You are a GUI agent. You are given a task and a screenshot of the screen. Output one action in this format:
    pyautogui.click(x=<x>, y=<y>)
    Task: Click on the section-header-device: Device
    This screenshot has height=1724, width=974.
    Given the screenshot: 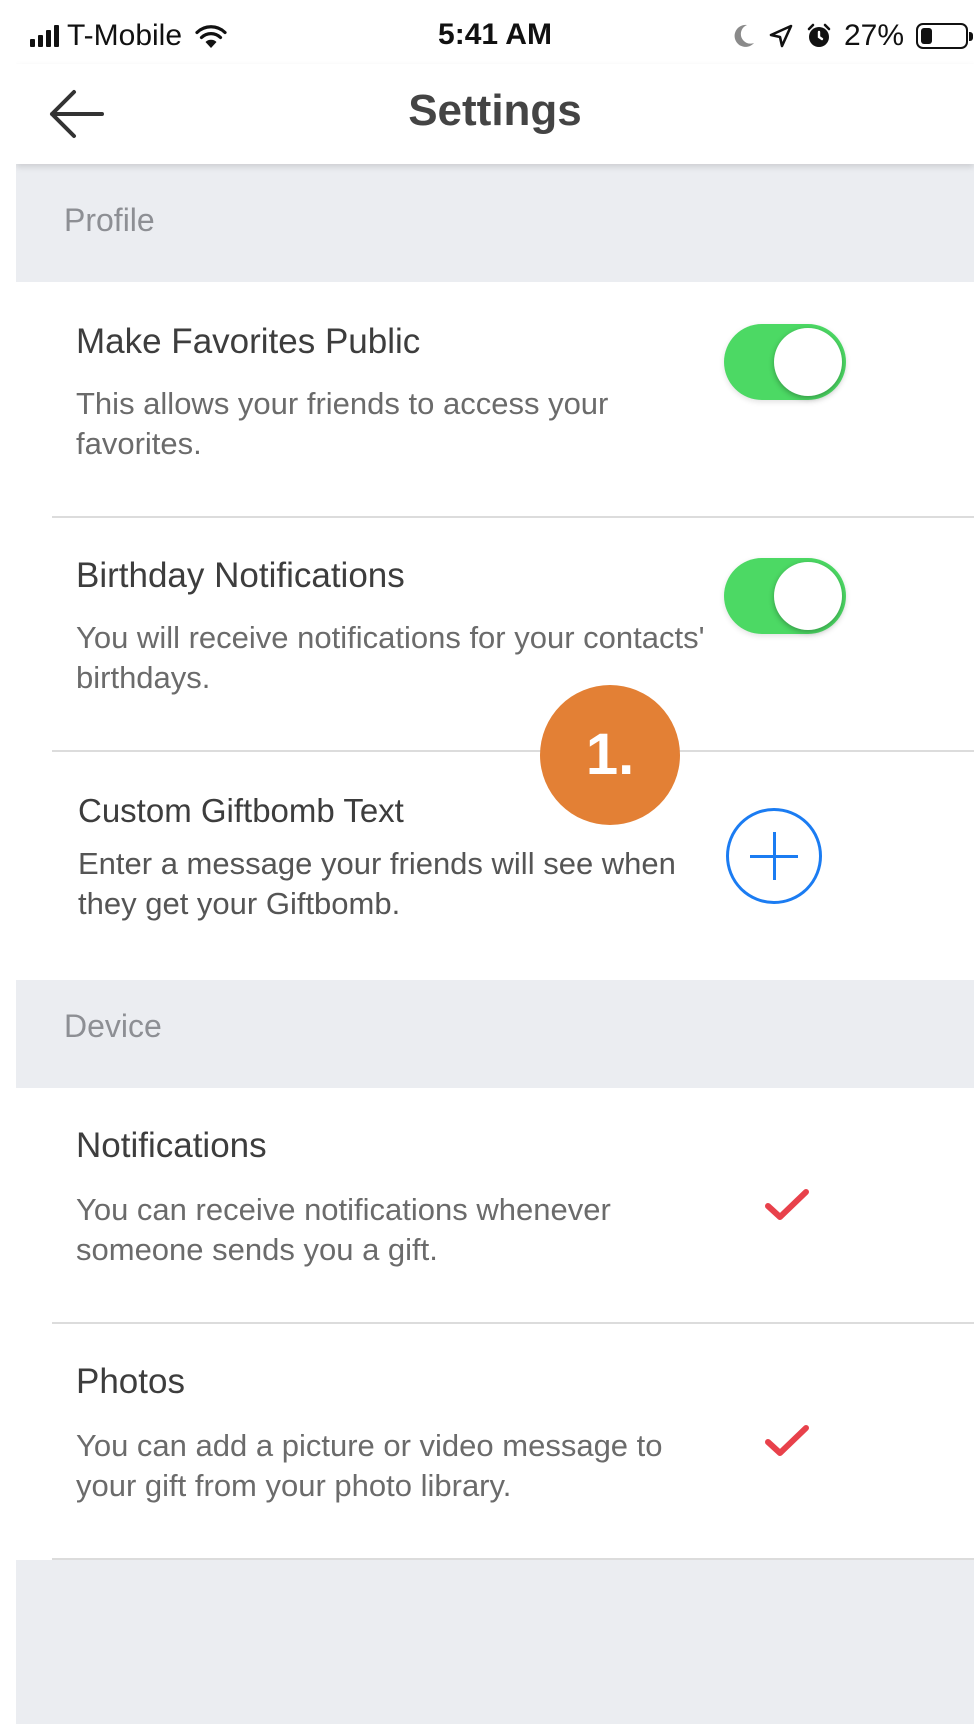 What is the action you would take?
    pyautogui.click(x=495, y=1034)
    